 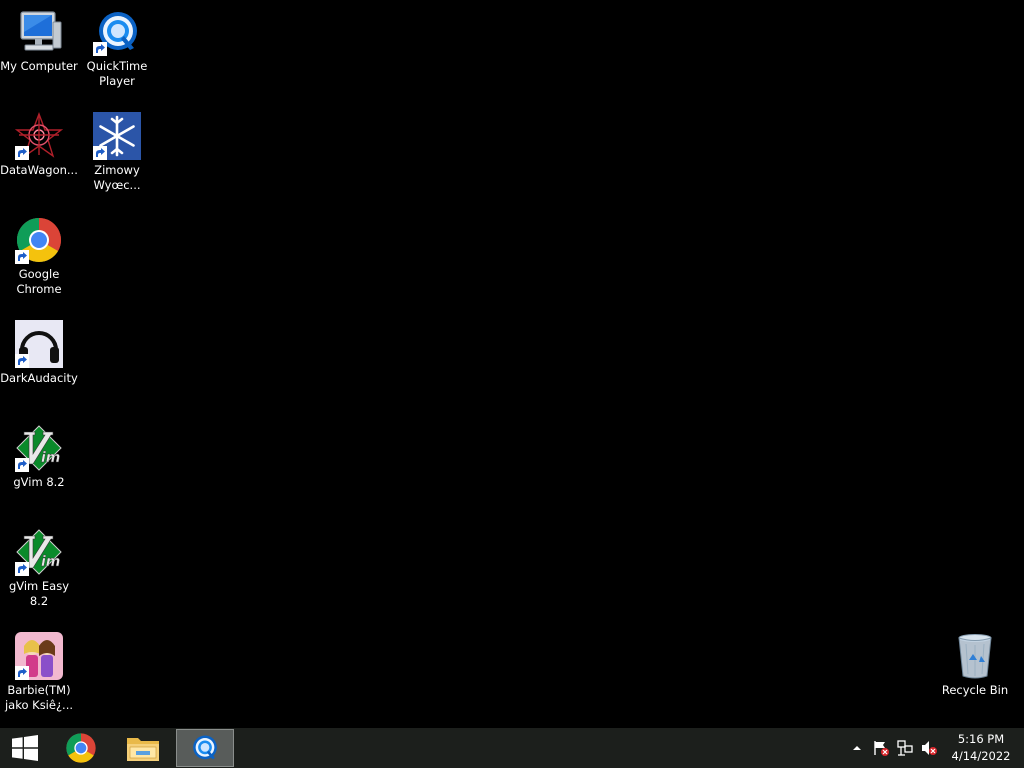 I want to click on desktop-icon-recycle-bin: Recycle Bin, so click(x=975, y=665).